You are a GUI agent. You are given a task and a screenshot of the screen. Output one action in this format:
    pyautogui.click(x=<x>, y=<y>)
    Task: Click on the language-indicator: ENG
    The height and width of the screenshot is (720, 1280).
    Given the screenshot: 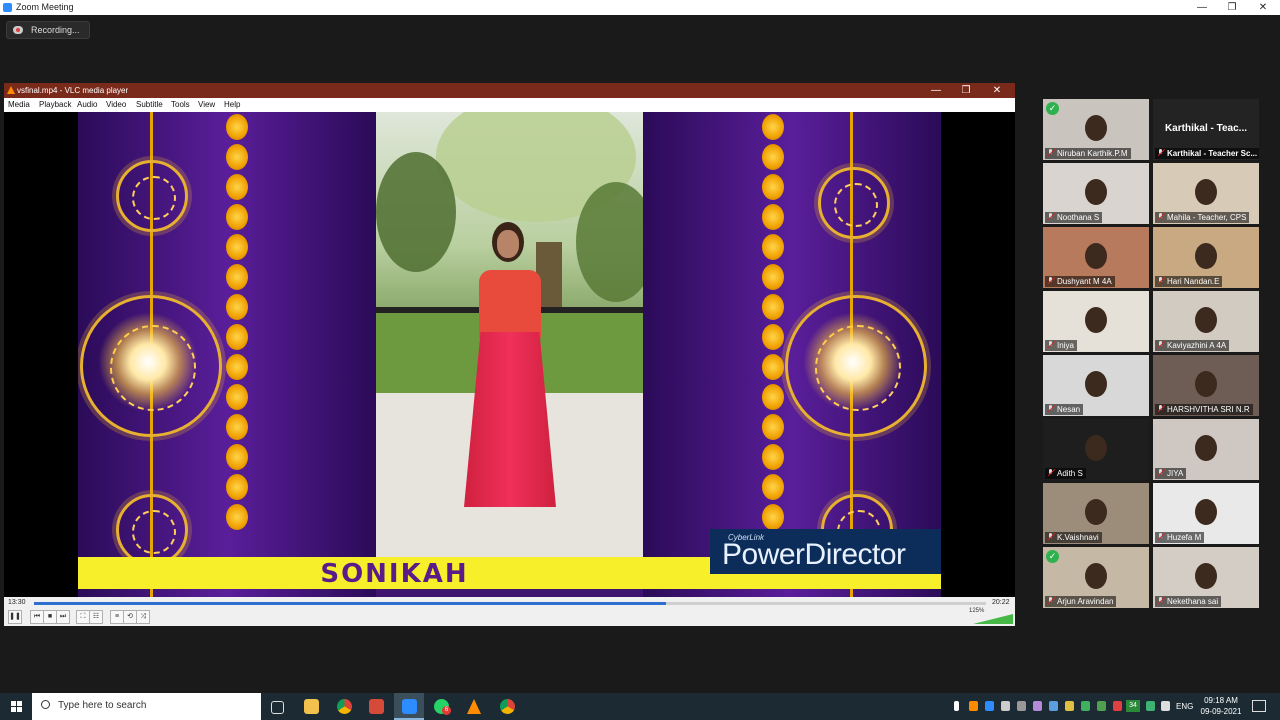 What is the action you would take?
    pyautogui.click(x=1184, y=706)
    